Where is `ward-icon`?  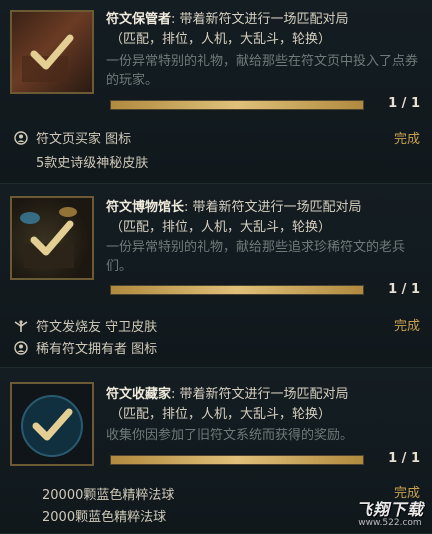 ward-icon is located at coordinates (21, 326).